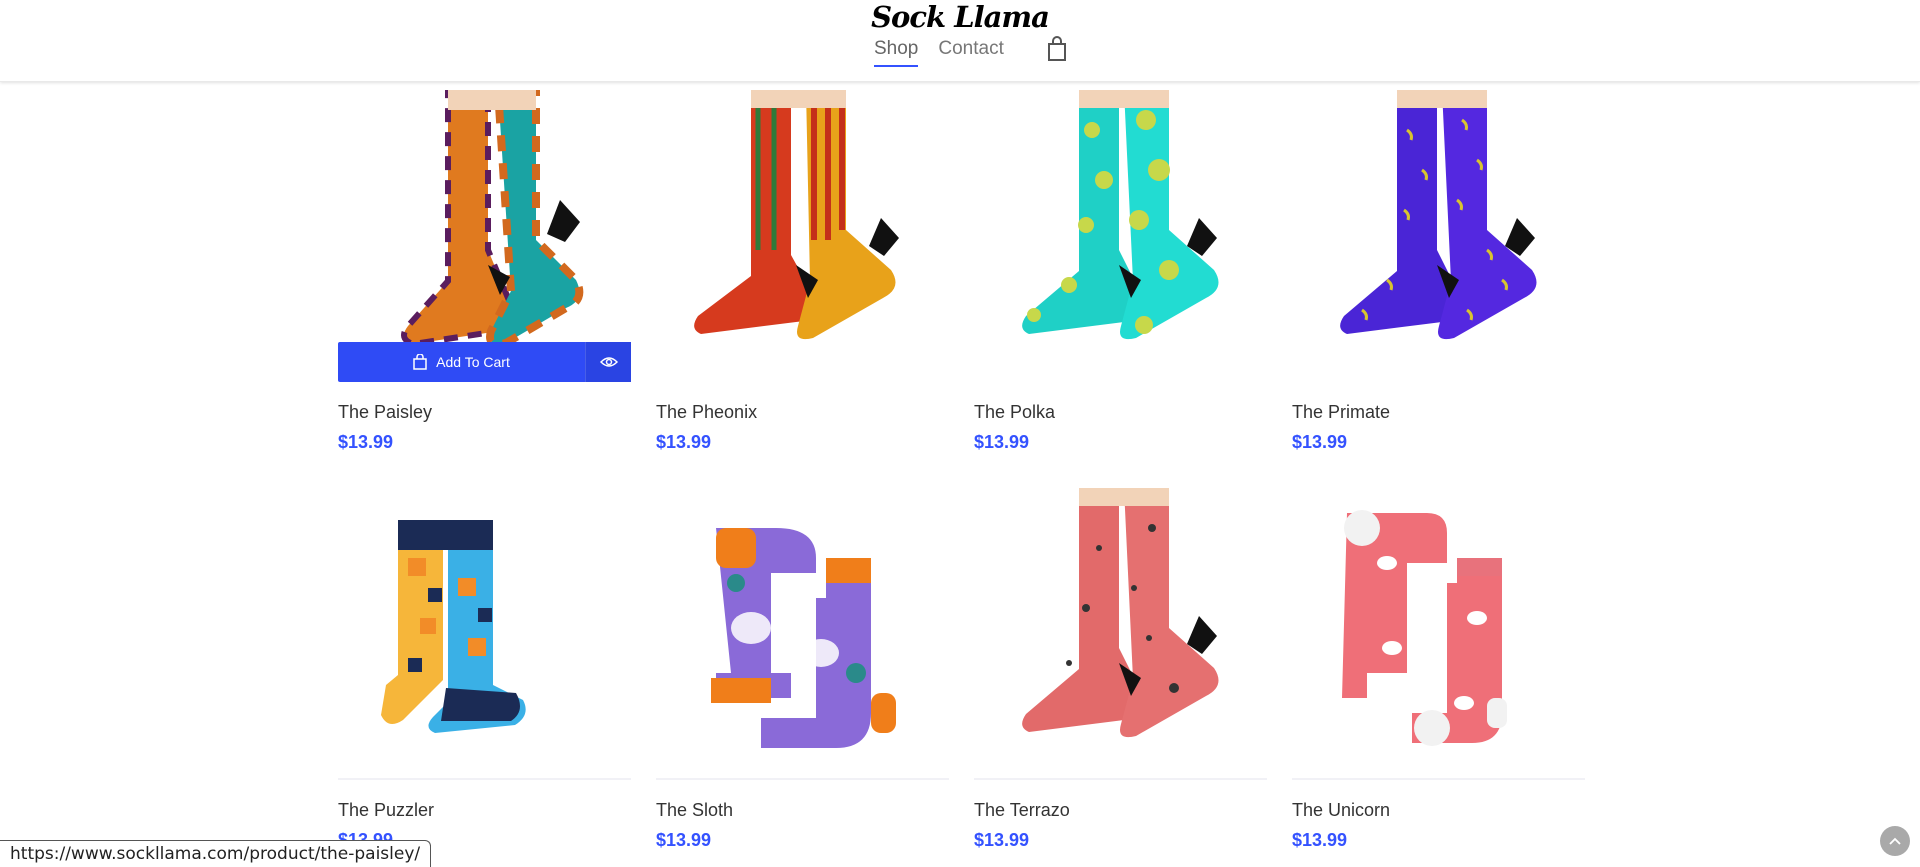 The image size is (1920, 867). Describe the element at coordinates (970, 49) in the screenshot. I see `nav-link-contact: Contact` at that location.